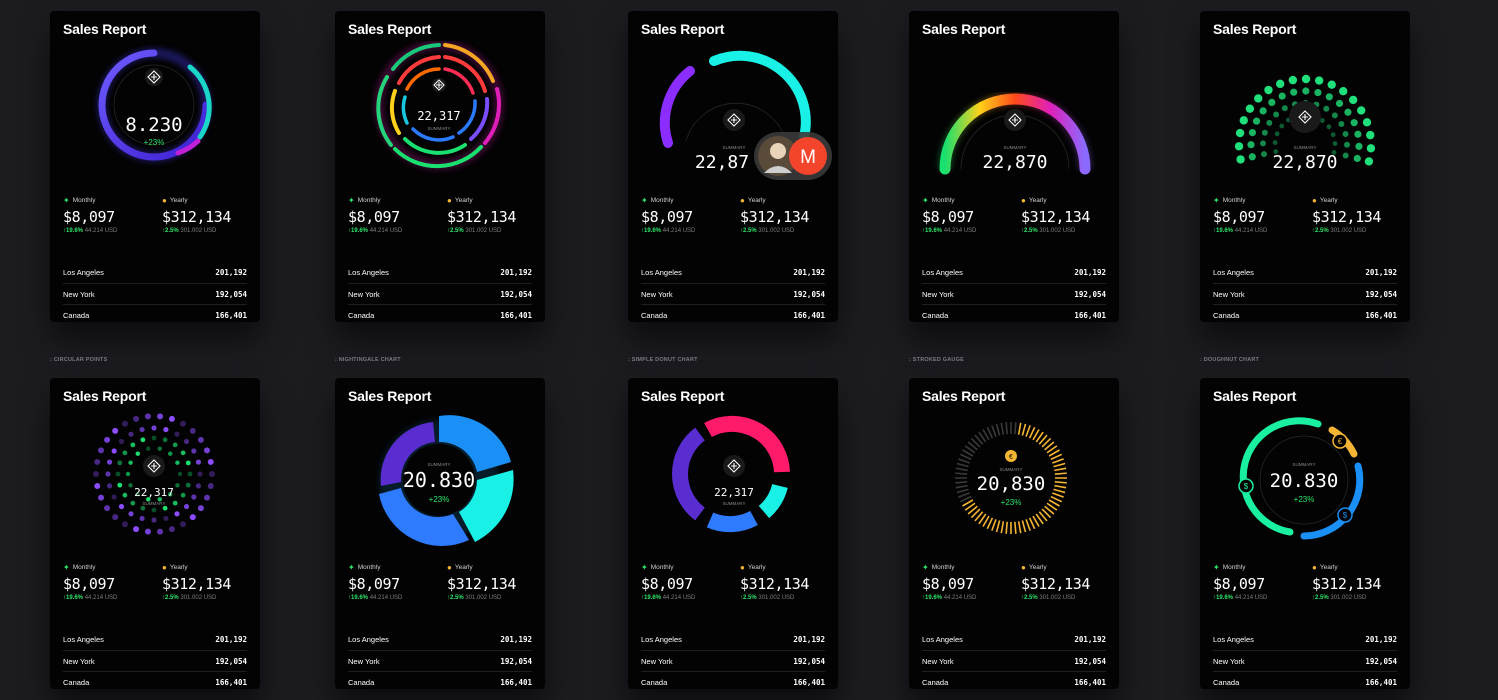  Describe the element at coordinates (153, 125) in the screenshot. I see `summary-value: 8.230` at that location.